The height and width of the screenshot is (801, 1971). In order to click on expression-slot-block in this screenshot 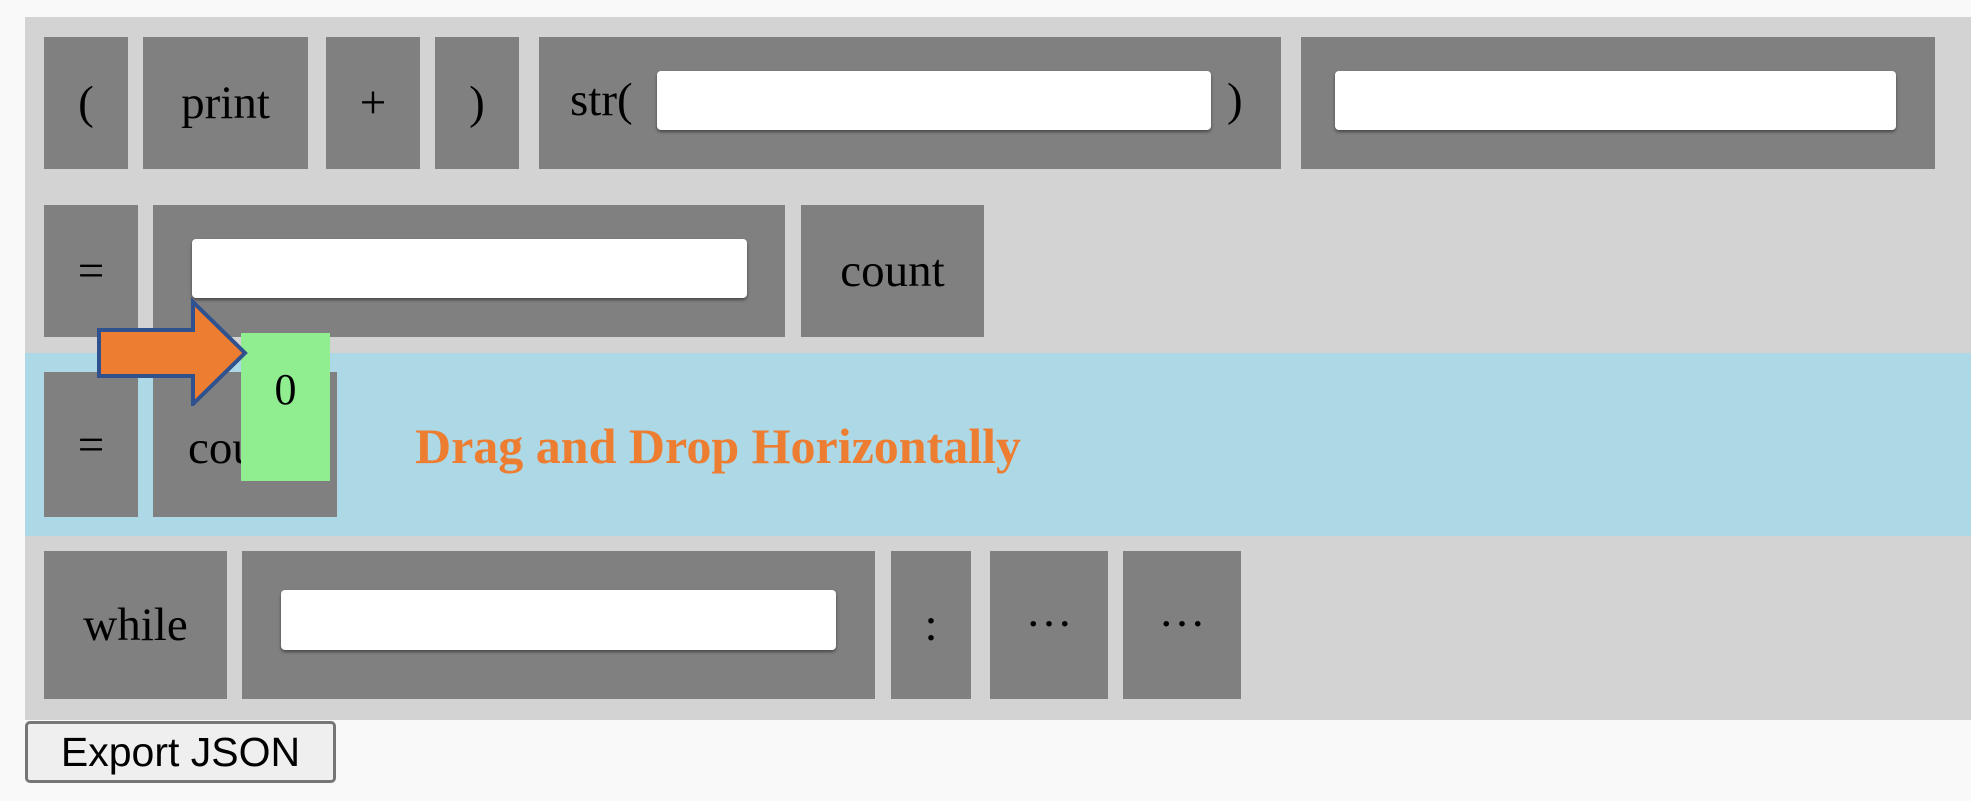, I will do `click(1618, 103)`.